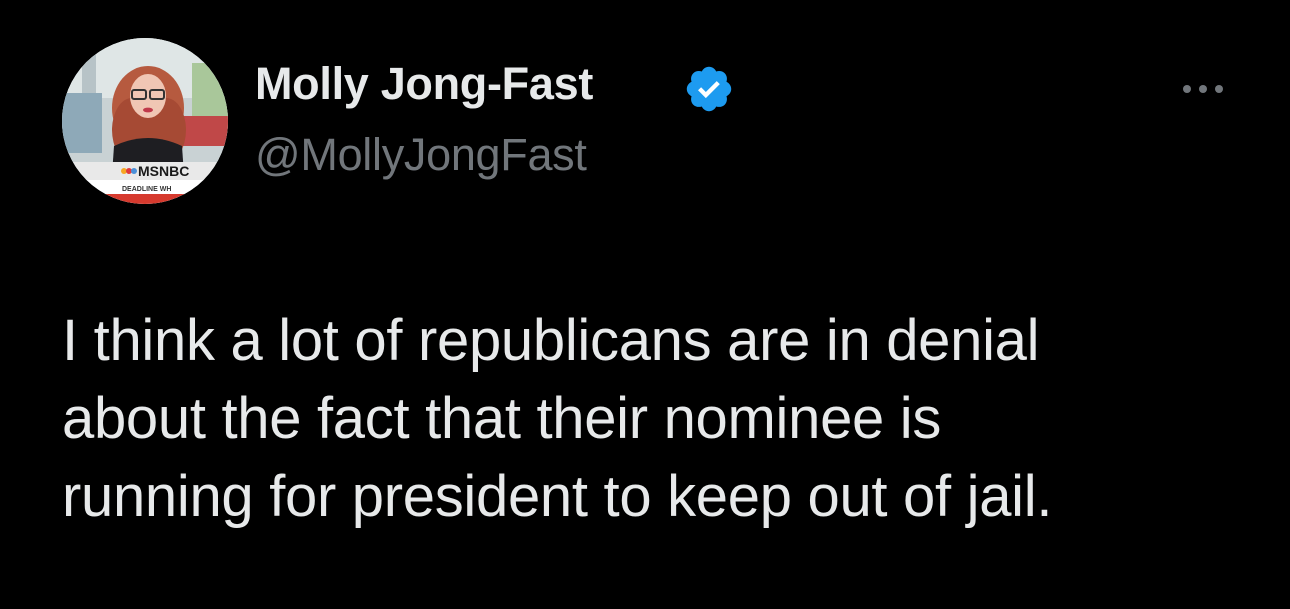 This screenshot has width=1290, height=609. What do you see at coordinates (421, 155) in the screenshot?
I see `user-handle: @MollyJongFast` at bounding box center [421, 155].